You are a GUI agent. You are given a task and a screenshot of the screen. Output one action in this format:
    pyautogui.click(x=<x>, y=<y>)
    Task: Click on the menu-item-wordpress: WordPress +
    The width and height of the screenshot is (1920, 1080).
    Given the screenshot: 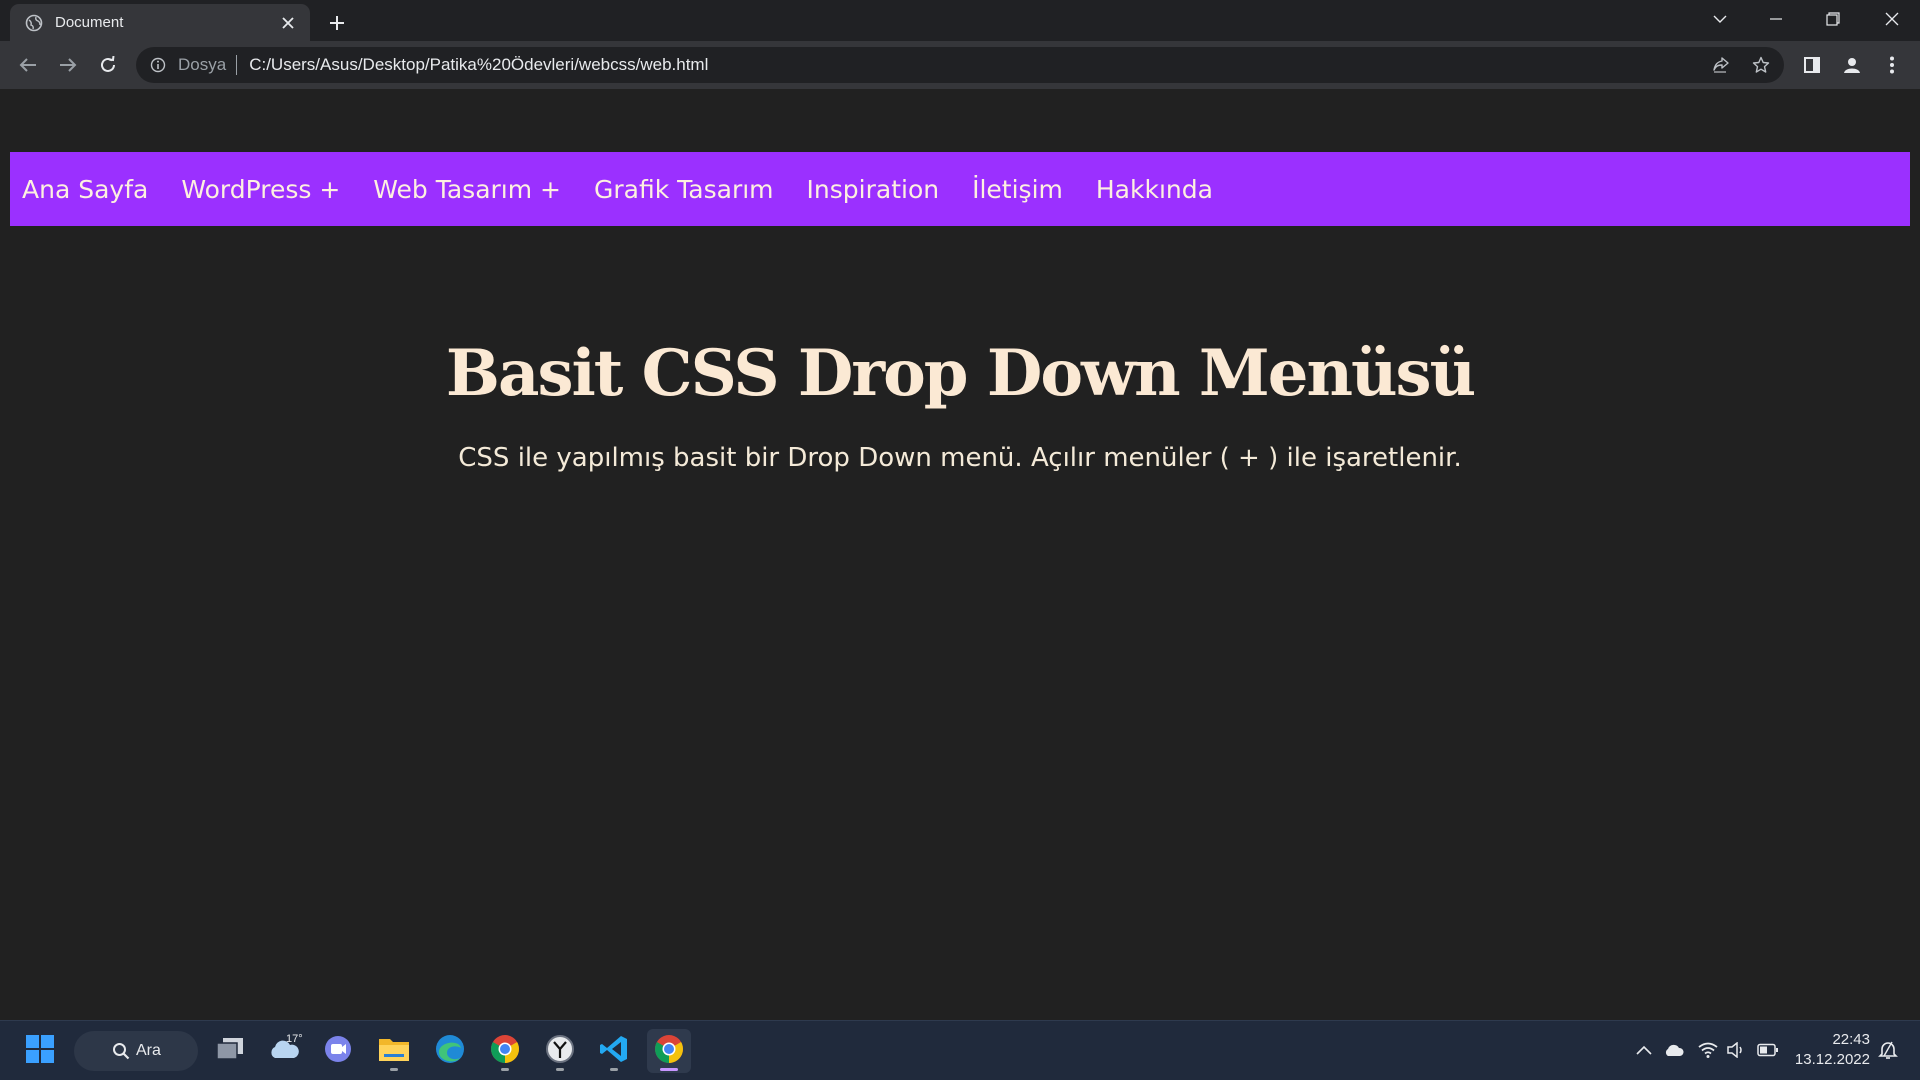 What is the action you would take?
    pyautogui.click(x=260, y=189)
    